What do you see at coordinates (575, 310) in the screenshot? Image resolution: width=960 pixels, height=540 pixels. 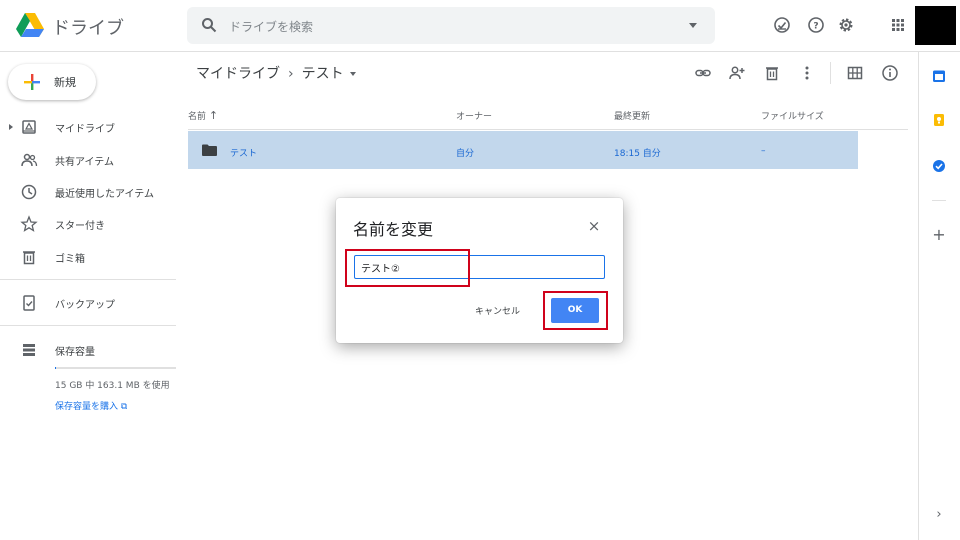 I see `highlight-ok-button` at bounding box center [575, 310].